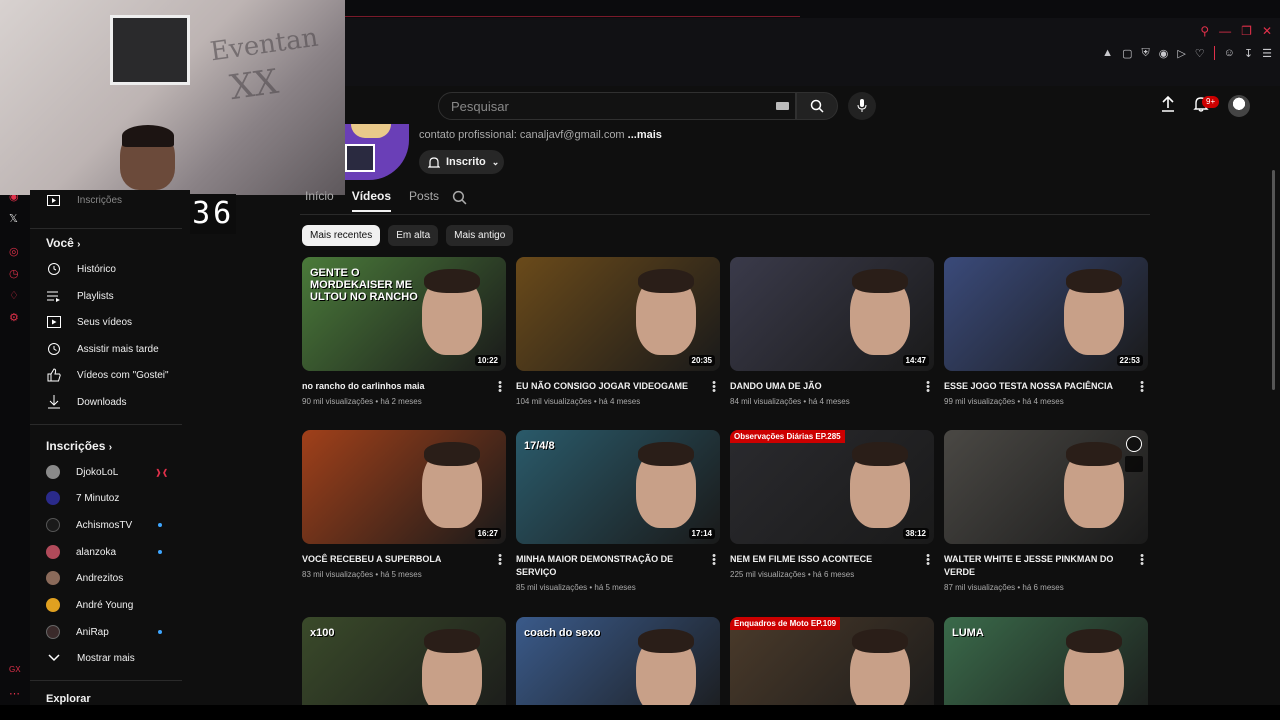 The height and width of the screenshot is (720, 1280). What do you see at coordinates (480, 235) in the screenshot?
I see `chip-mais-antigo: Mais antigo` at bounding box center [480, 235].